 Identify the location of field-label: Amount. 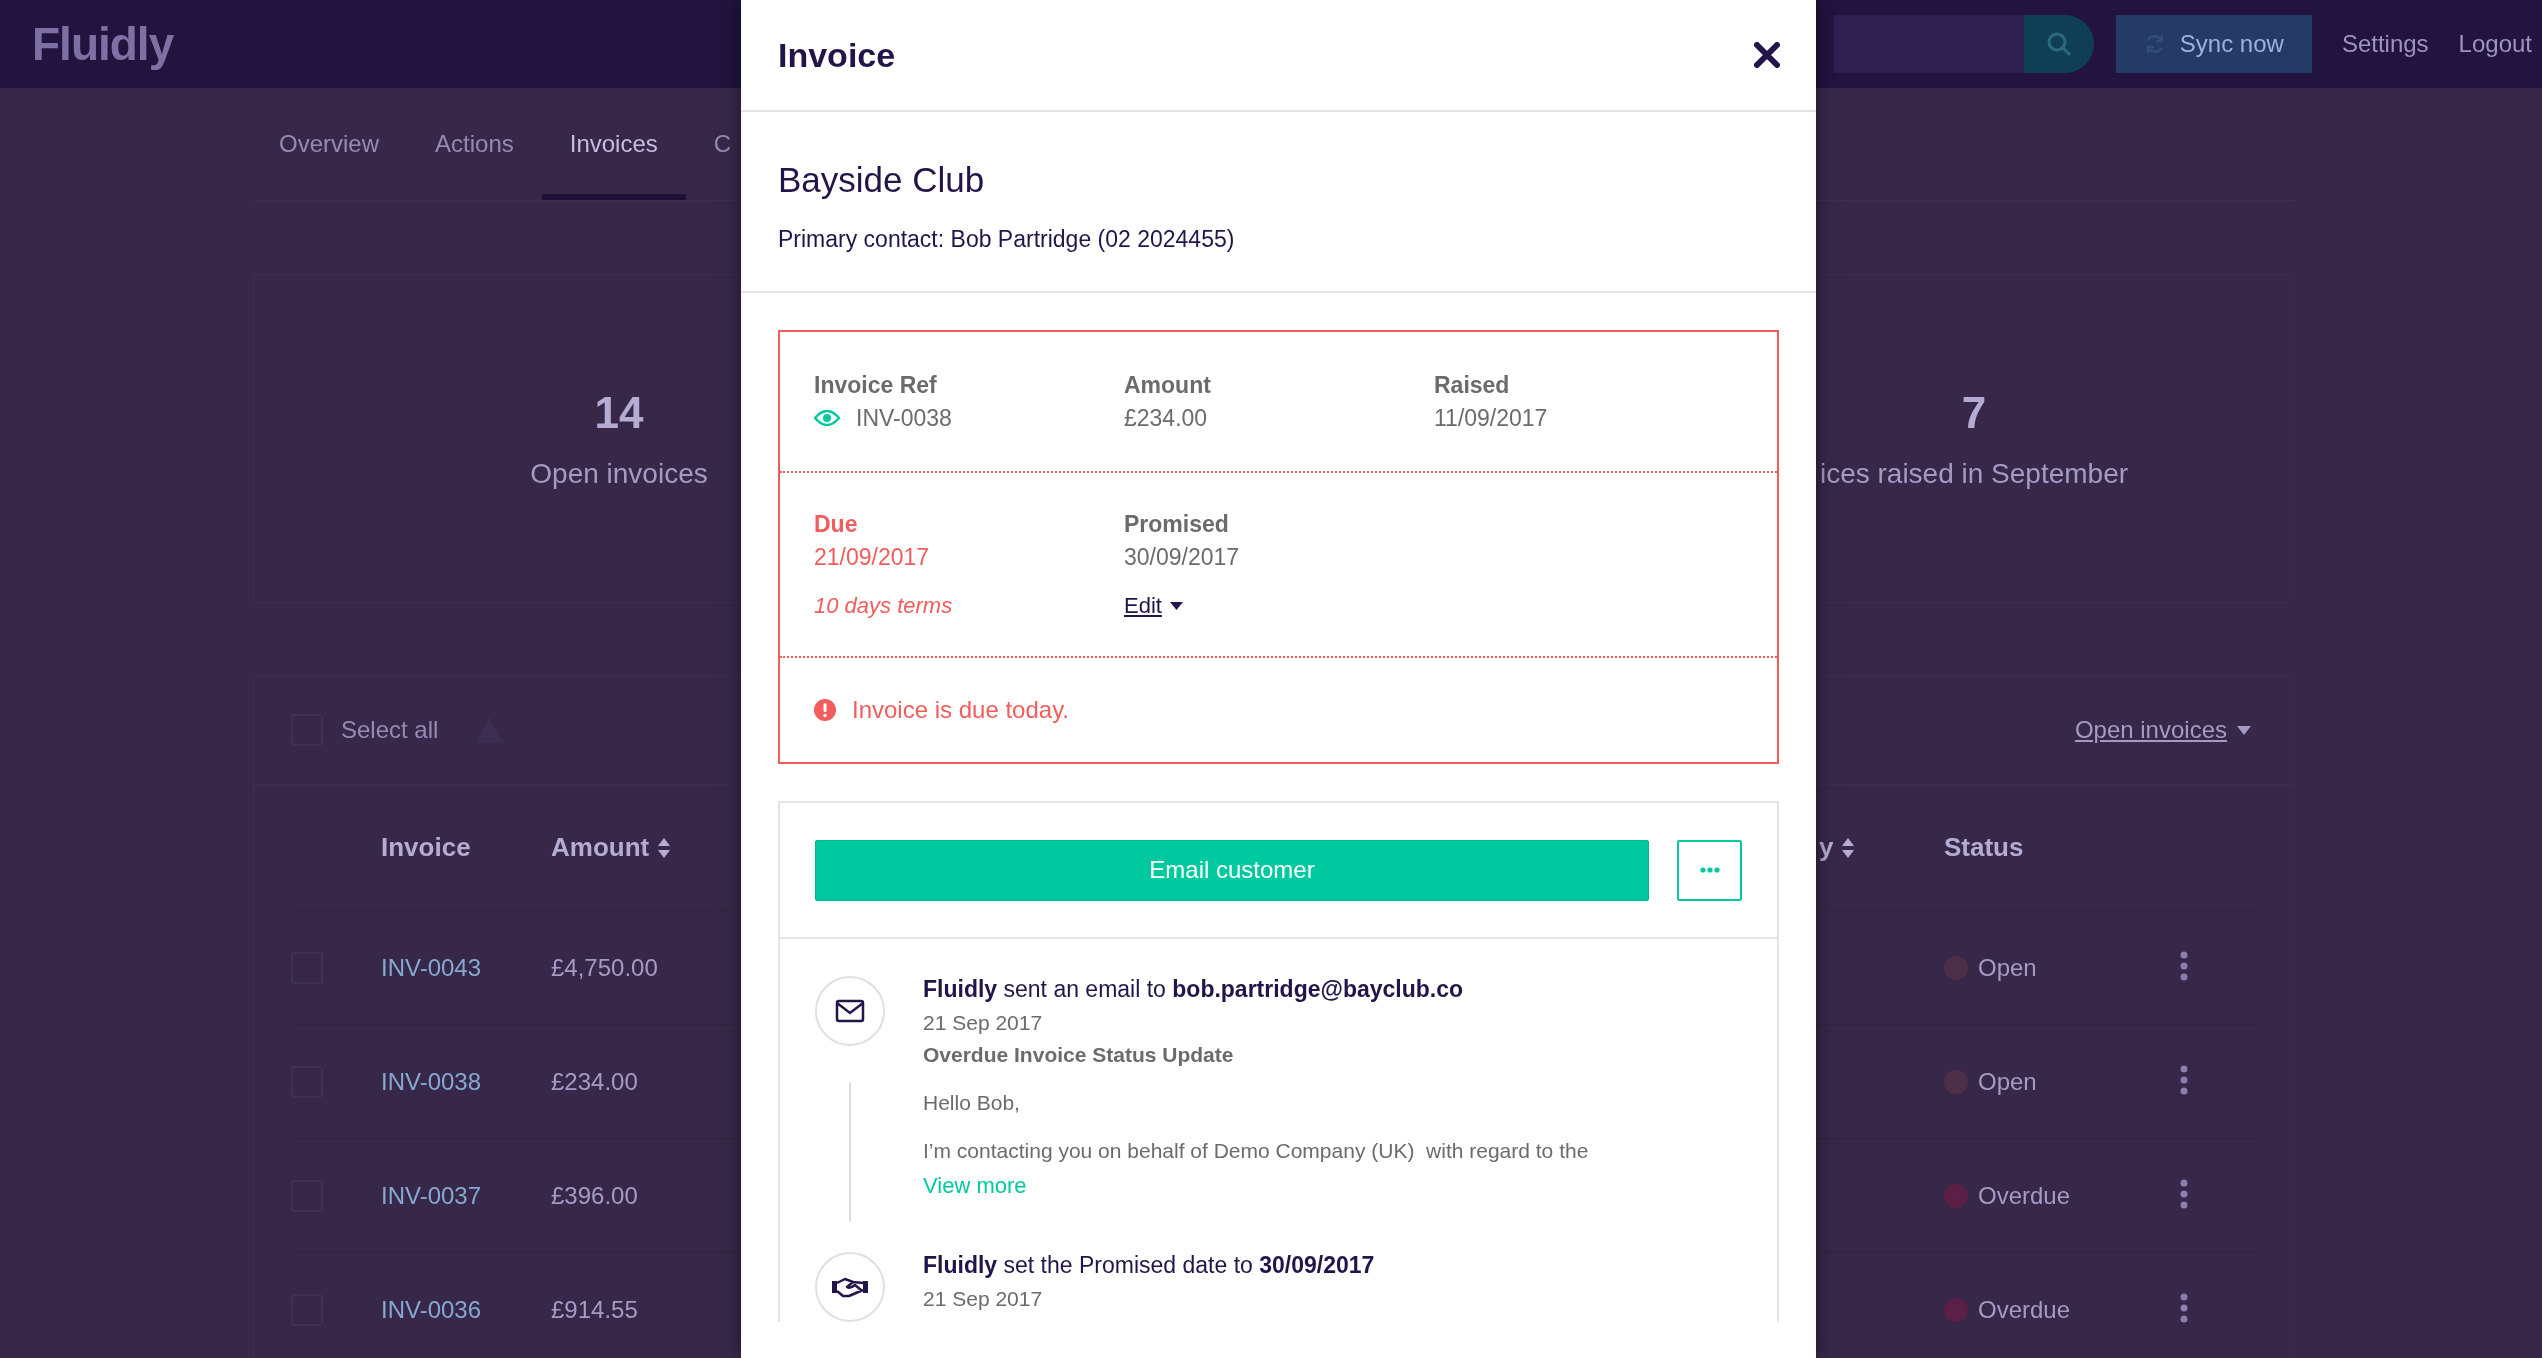
(1168, 385).